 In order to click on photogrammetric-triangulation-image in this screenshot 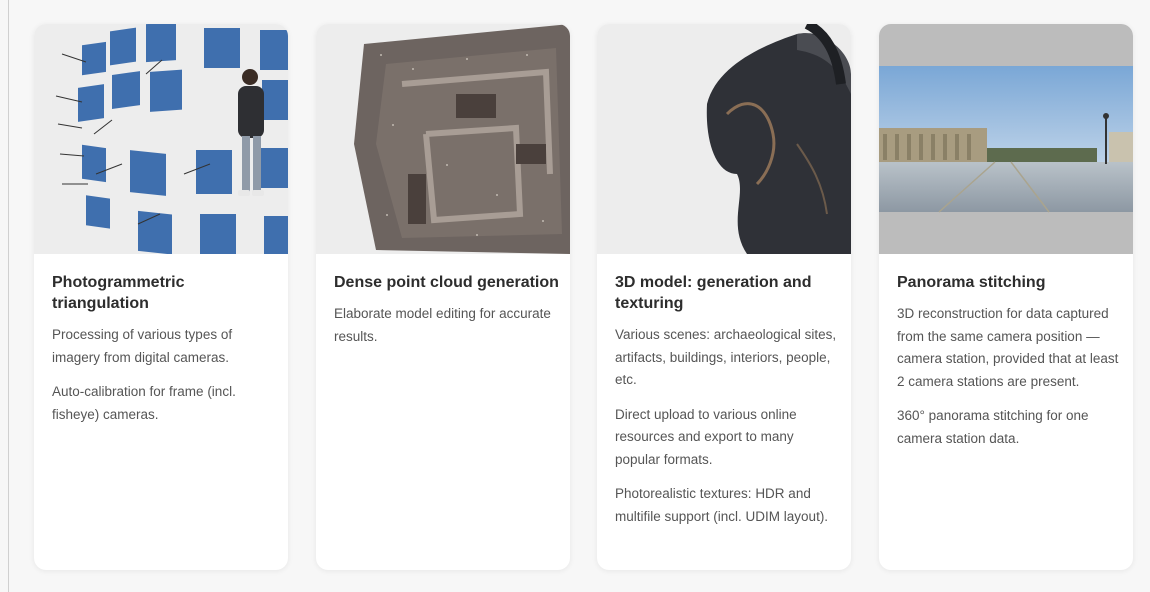, I will do `click(161, 139)`.